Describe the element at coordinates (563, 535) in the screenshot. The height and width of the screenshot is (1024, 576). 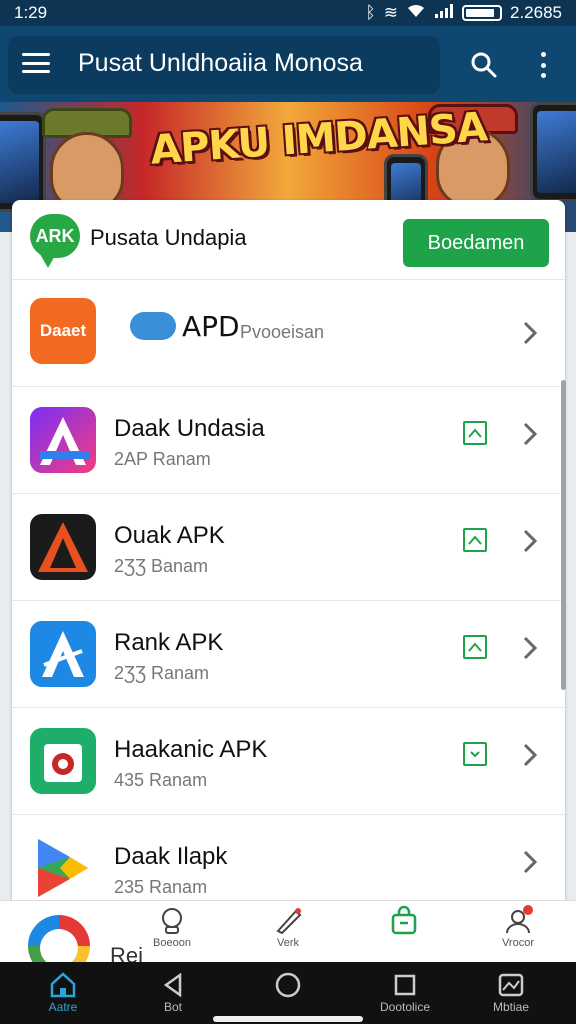
I see `scrollbar` at that location.